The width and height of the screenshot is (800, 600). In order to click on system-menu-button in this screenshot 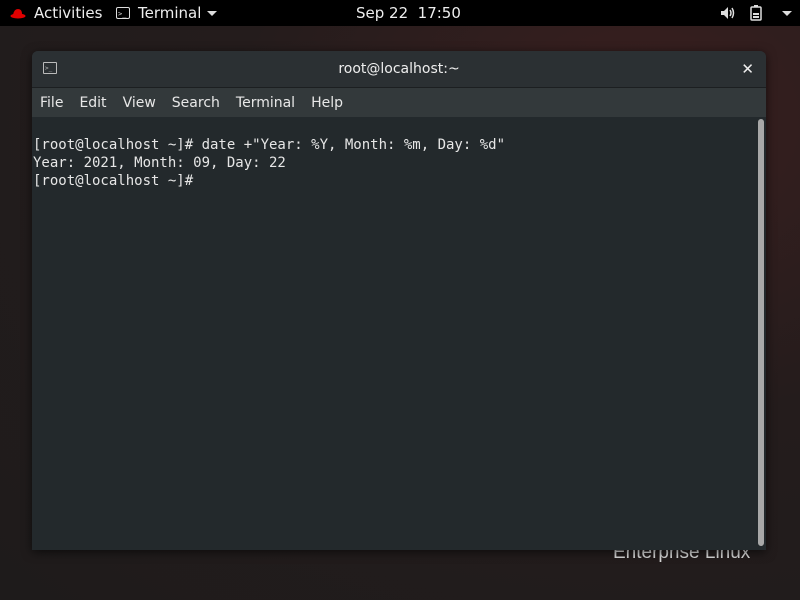, I will do `click(784, 13)`.